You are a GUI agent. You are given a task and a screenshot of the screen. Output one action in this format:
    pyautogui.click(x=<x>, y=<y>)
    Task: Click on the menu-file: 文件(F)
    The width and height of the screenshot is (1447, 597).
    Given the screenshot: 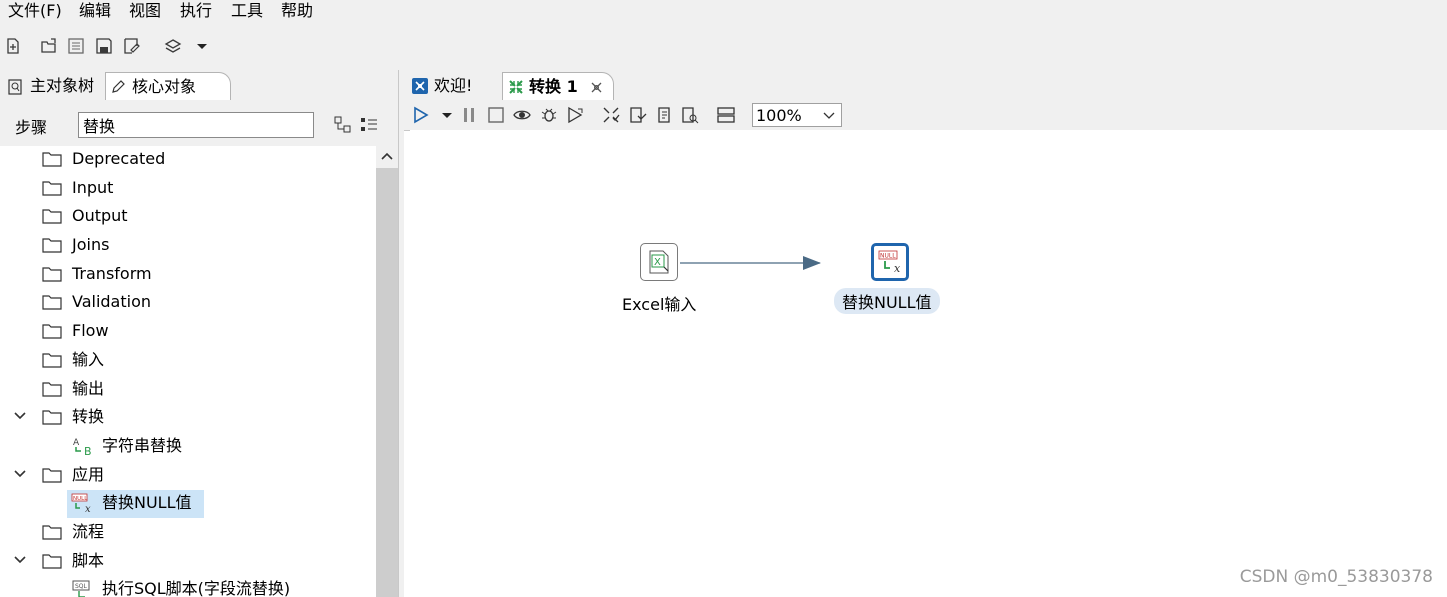 What is the action you would take?
    pyautogui.click(x=35, y=11)
    